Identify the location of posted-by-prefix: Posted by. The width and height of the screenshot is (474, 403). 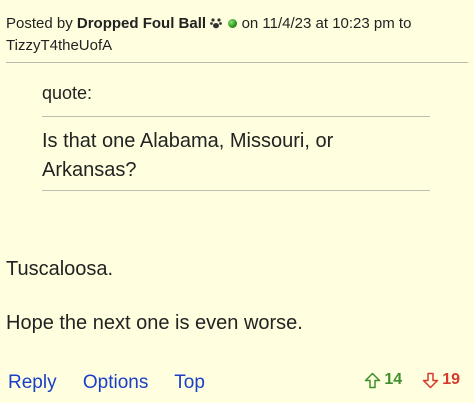
(39, 23).